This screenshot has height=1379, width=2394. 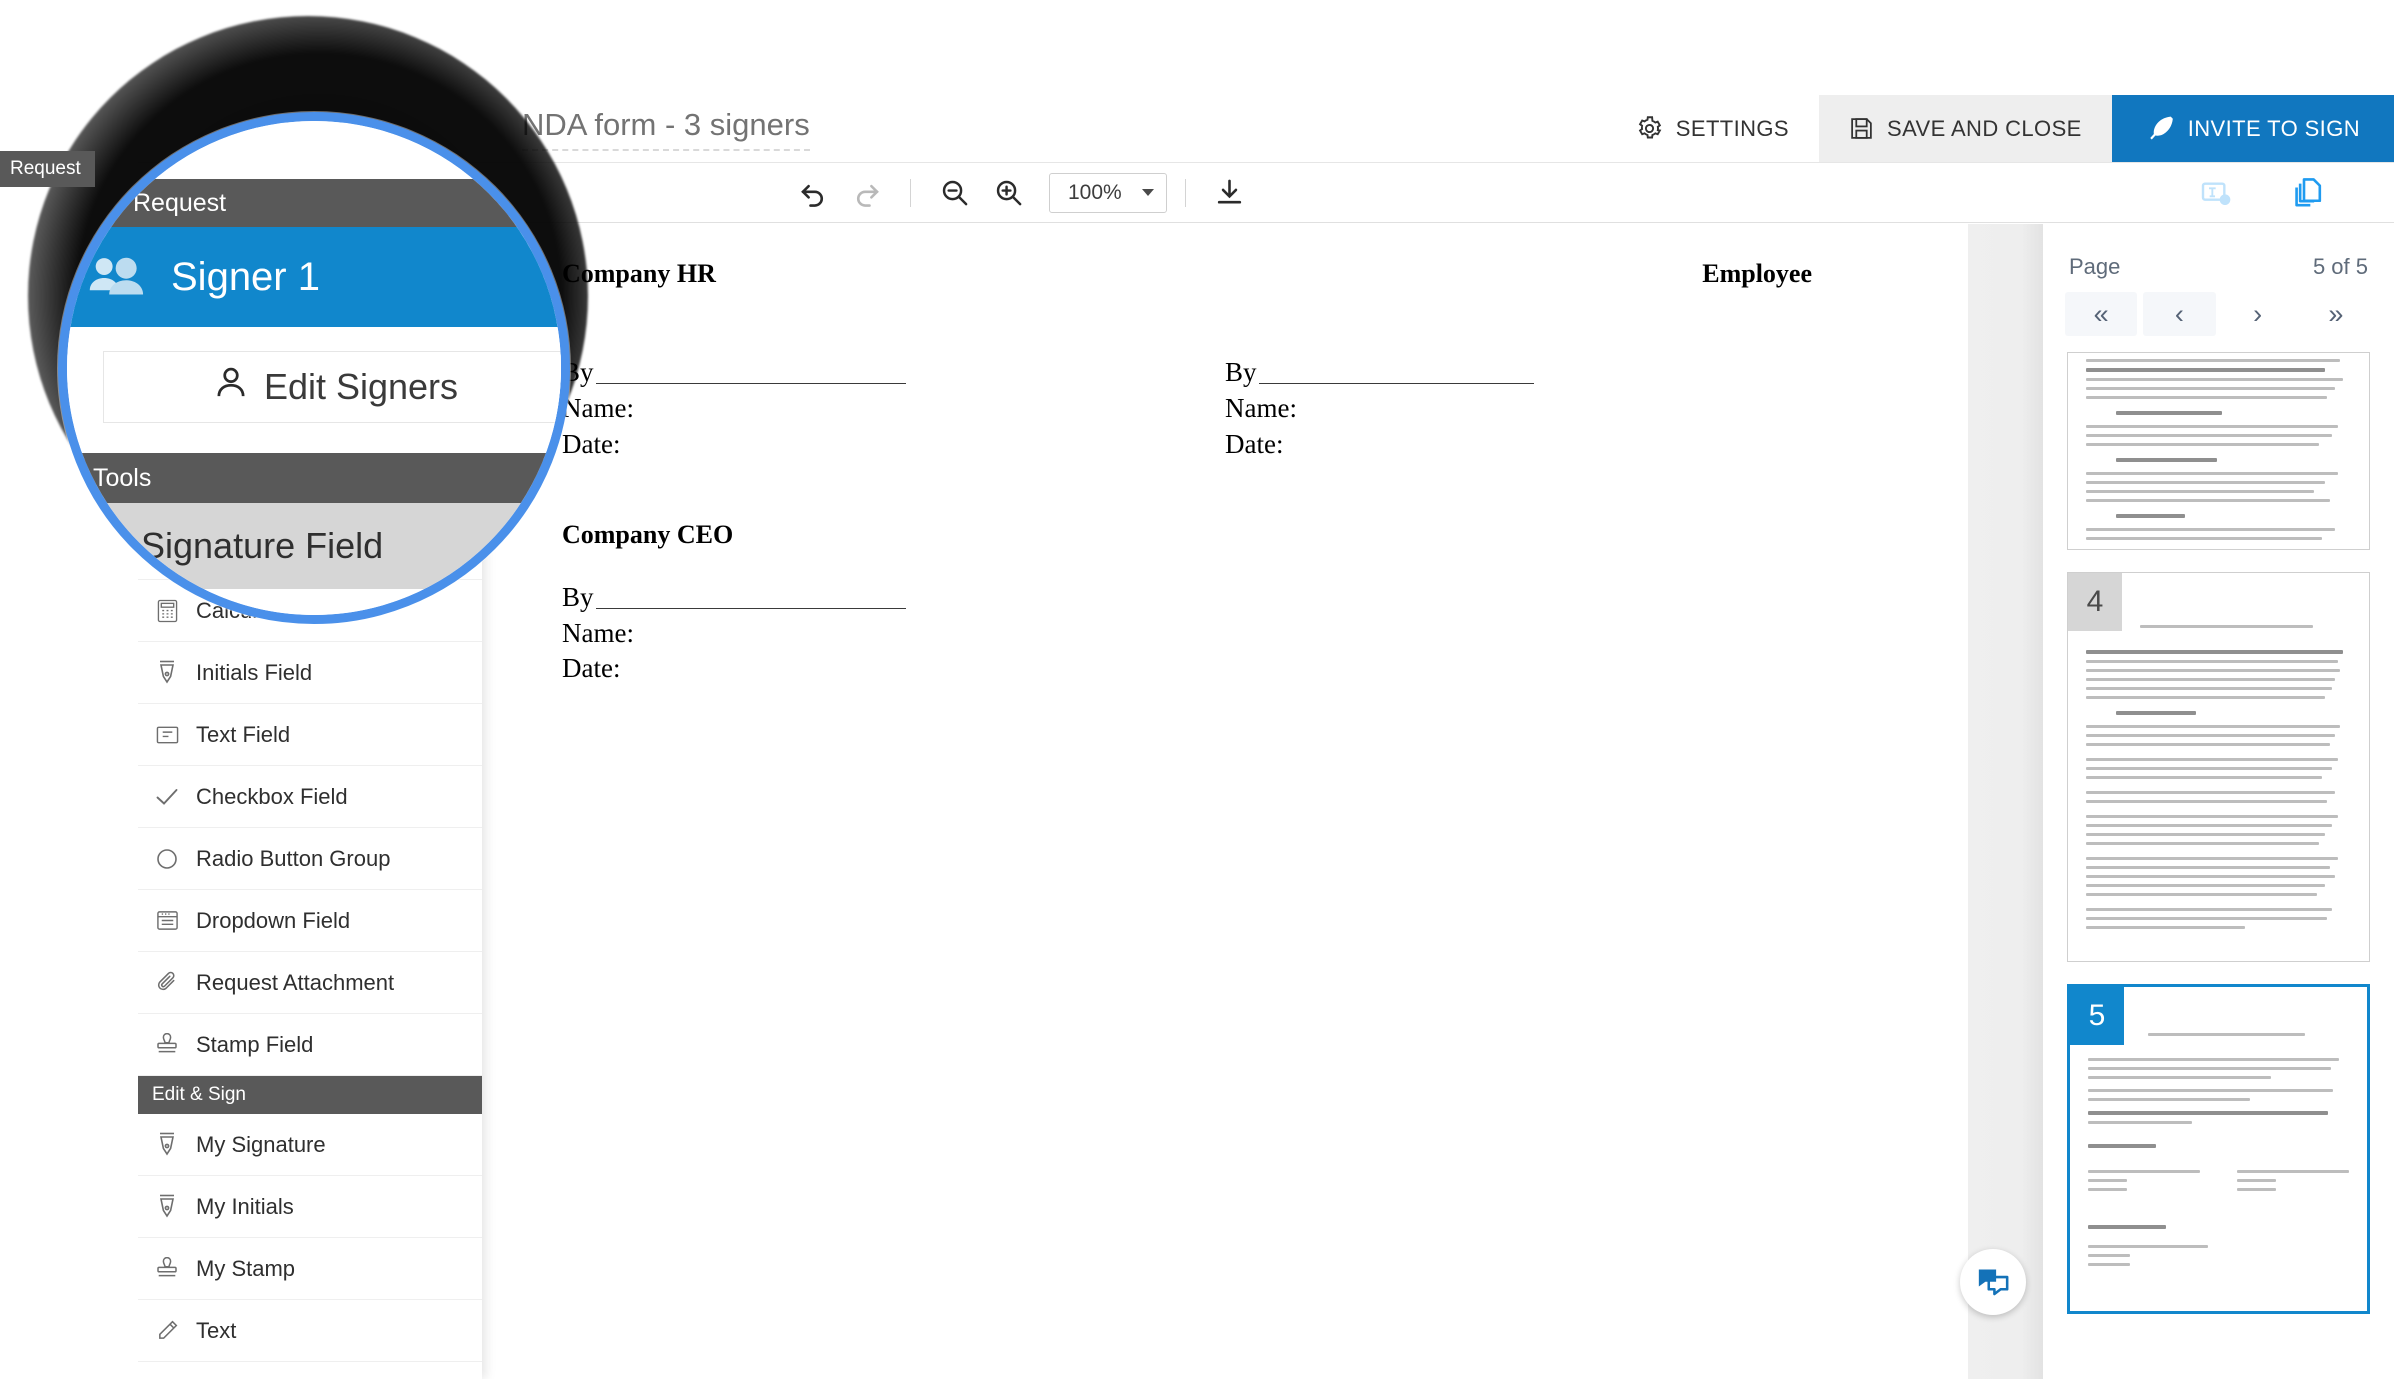 What do you see at coordinates (2218, 1149) in the screenshot?
I see `page-thumbnail-selected: 5` at bounding box center [2218, 1149].